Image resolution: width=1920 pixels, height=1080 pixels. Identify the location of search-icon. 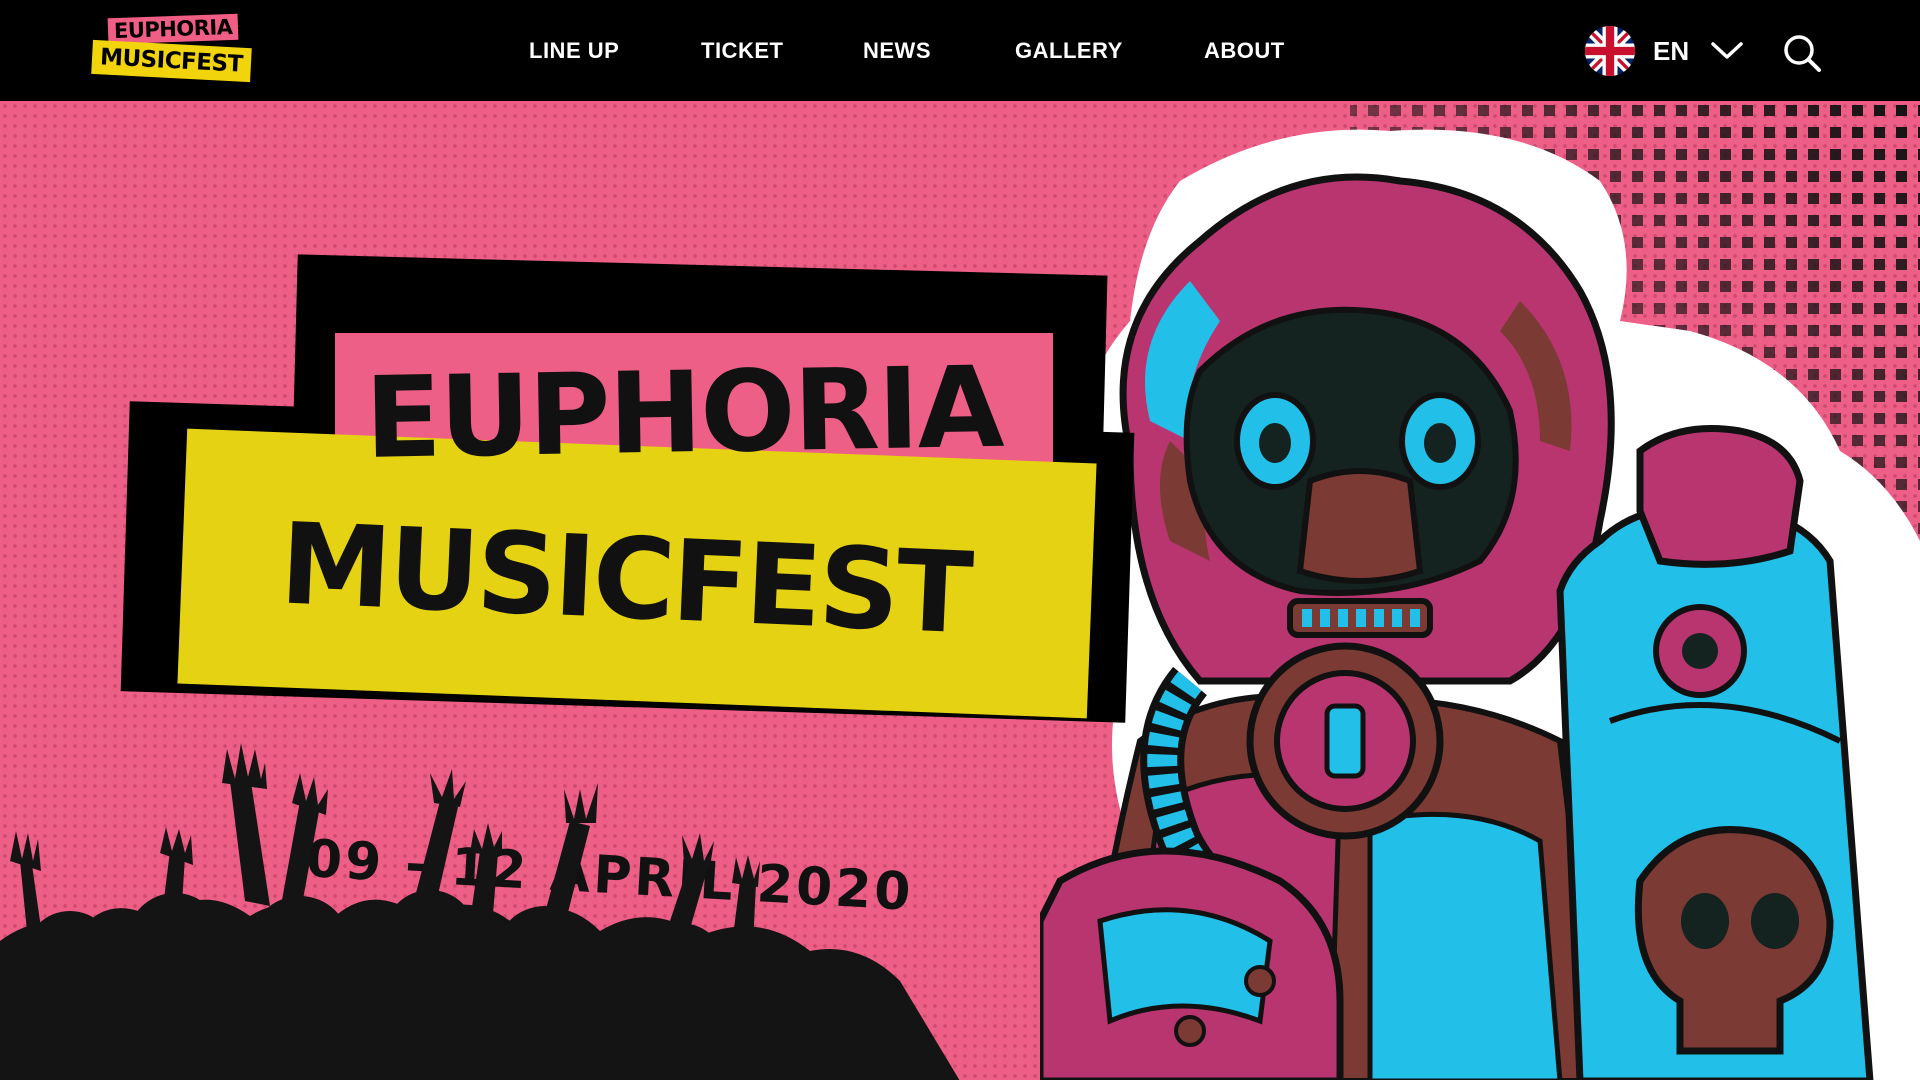
(1802, 53).